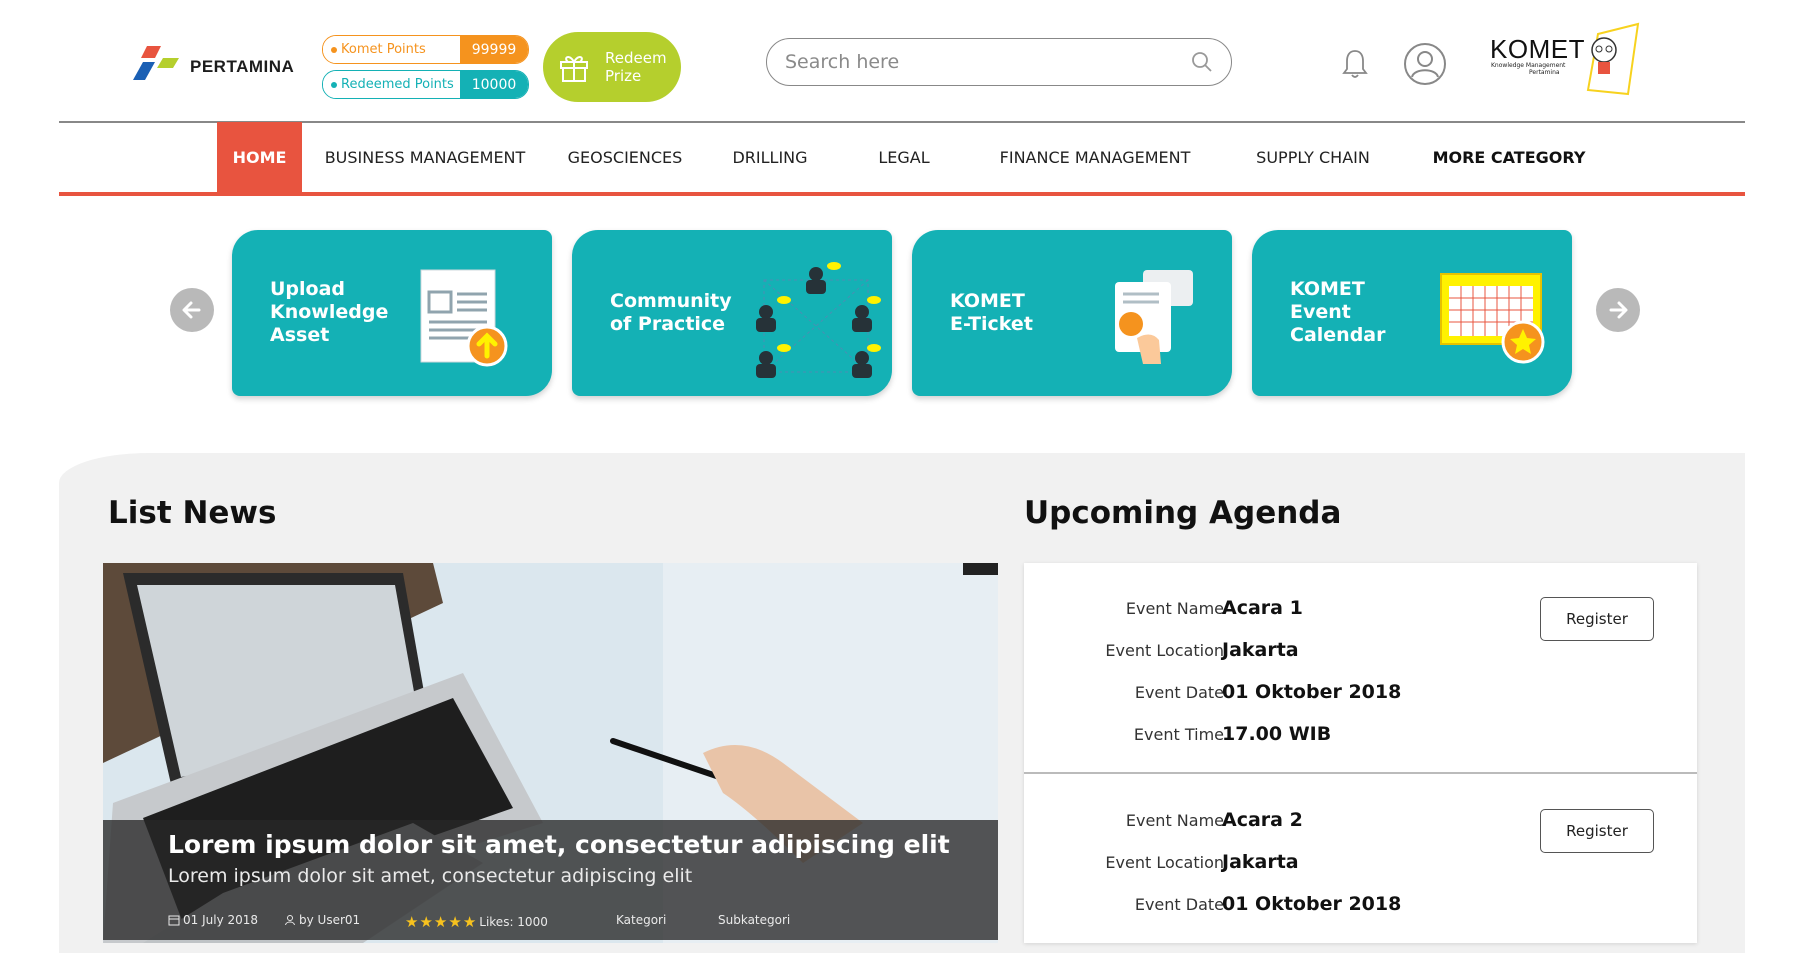  What do you see at coordinates (1154, 317) in the screenshot?
I see `ticket-icon` at bounding box center [1154, 317].